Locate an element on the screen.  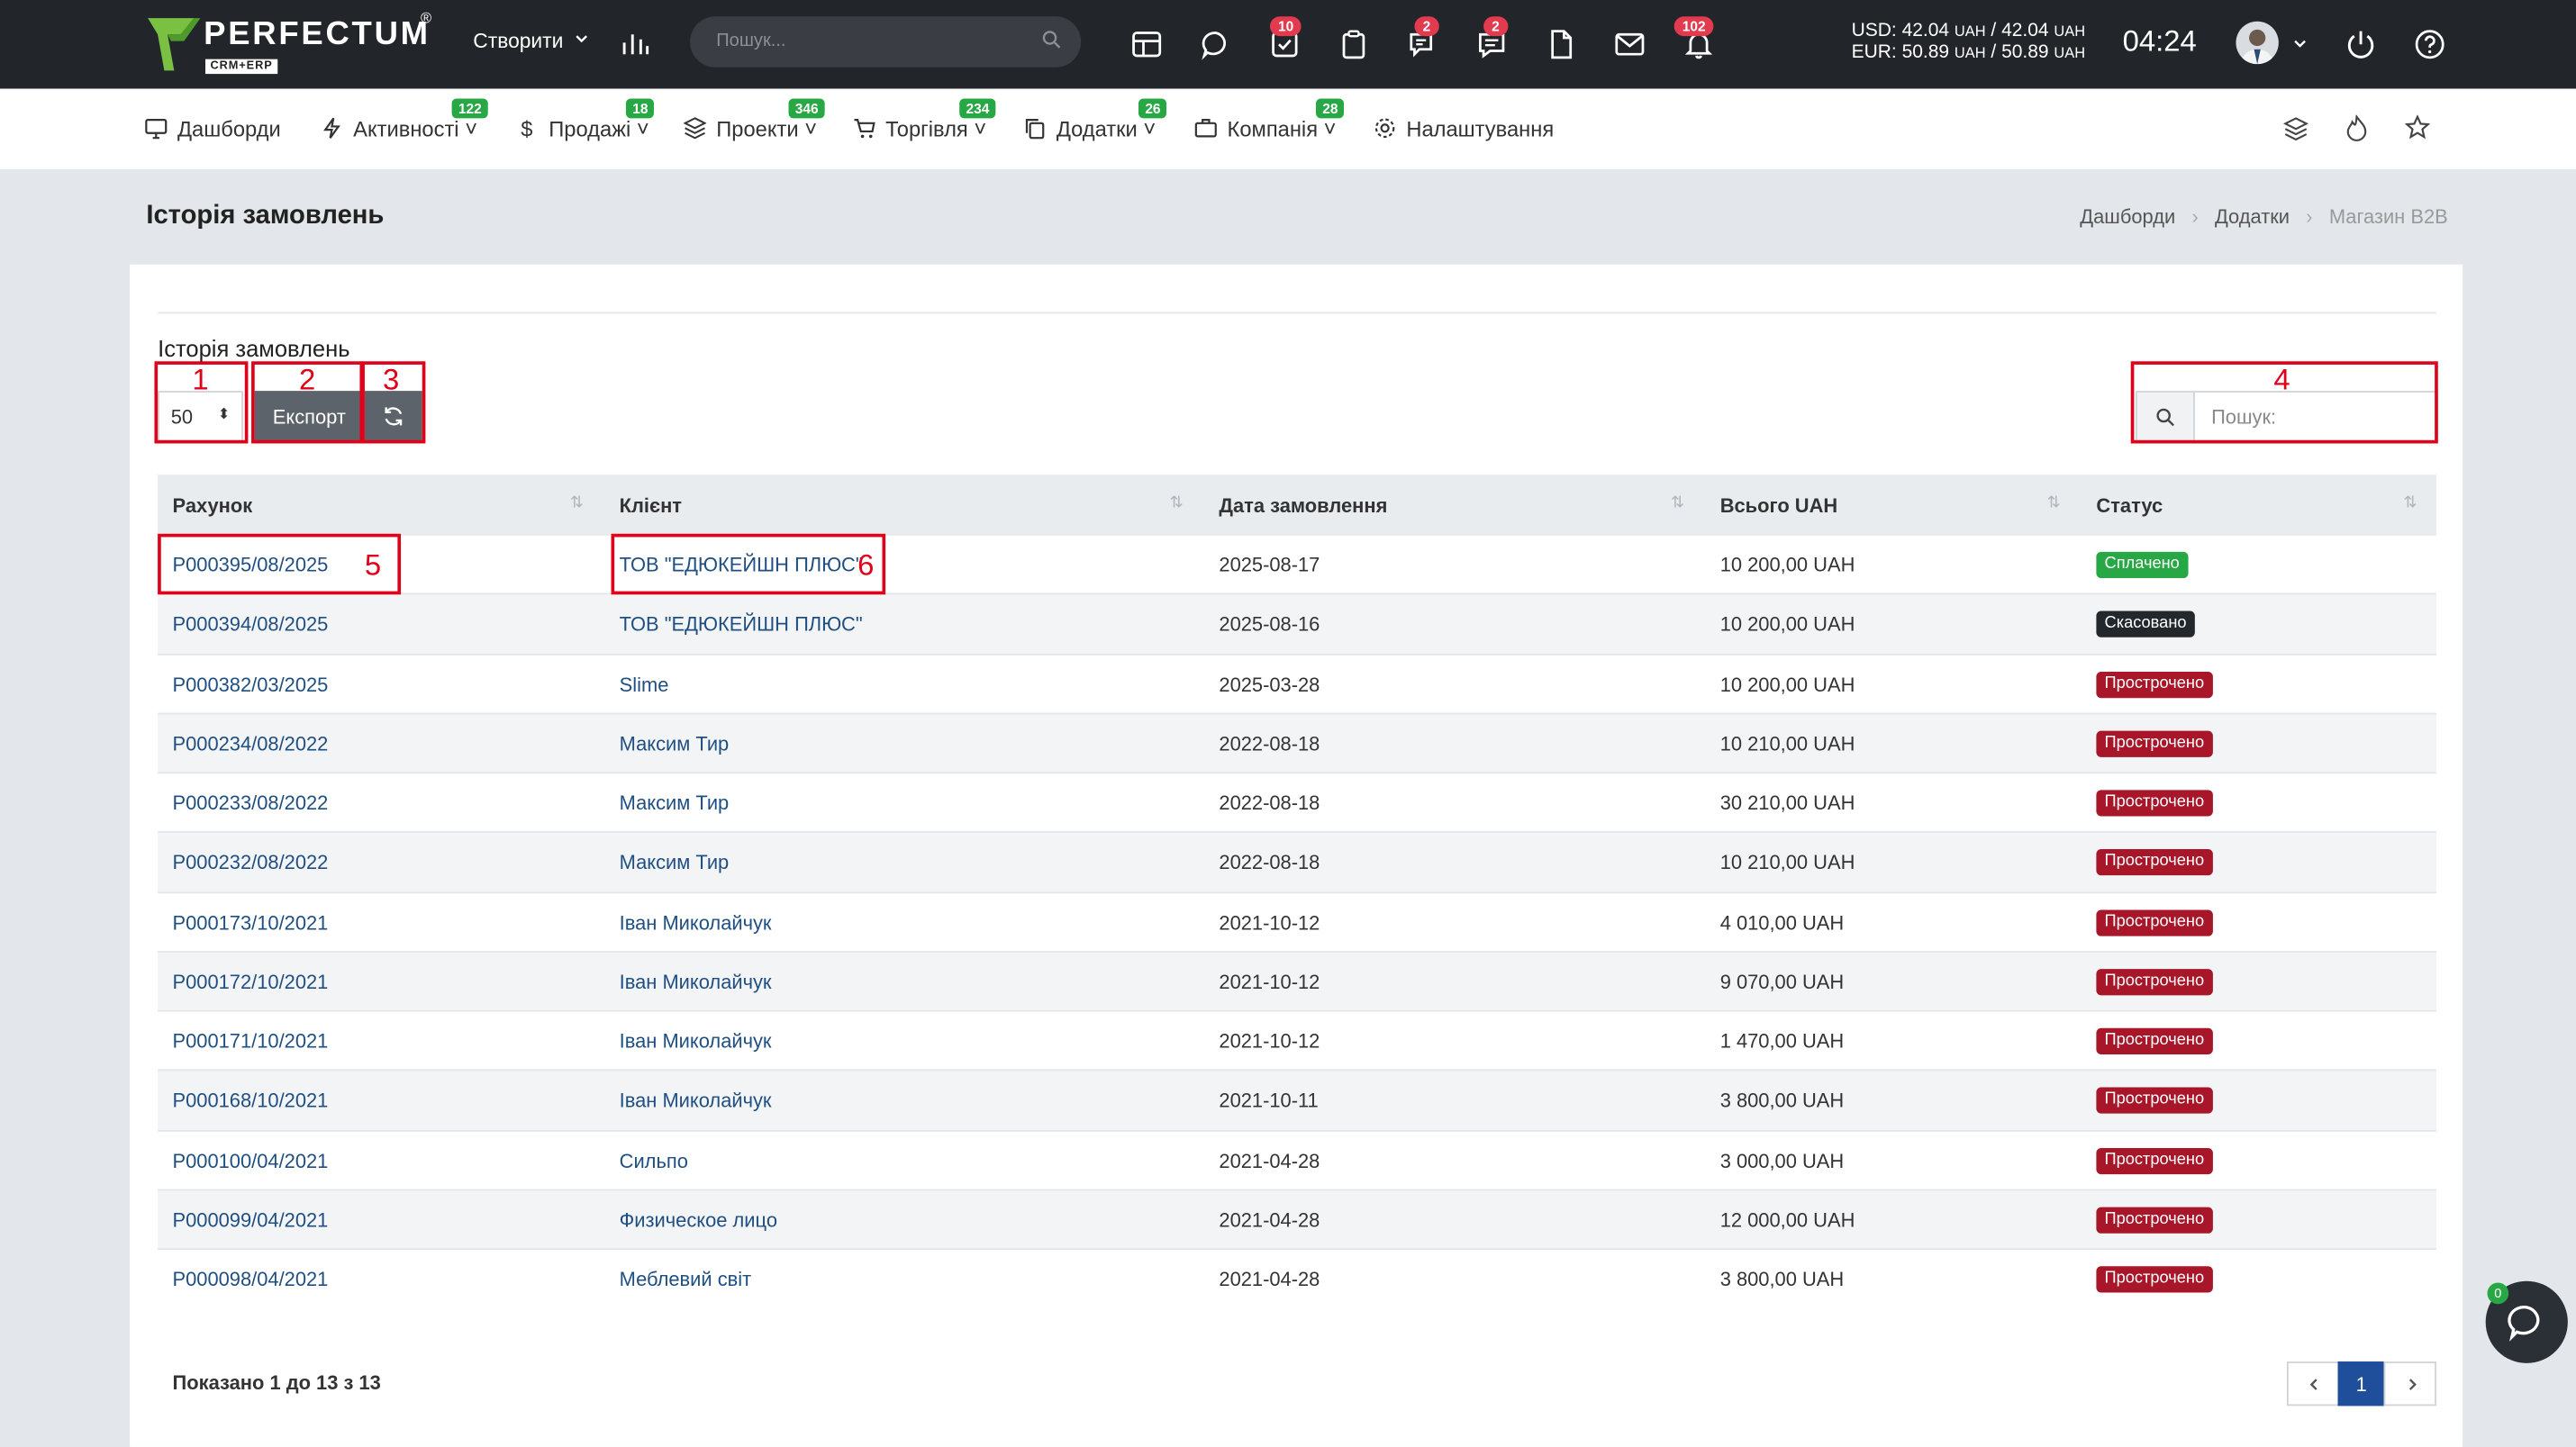
nav-apps: Додатки ˅ 26 is located at coordinates (1095, 119).